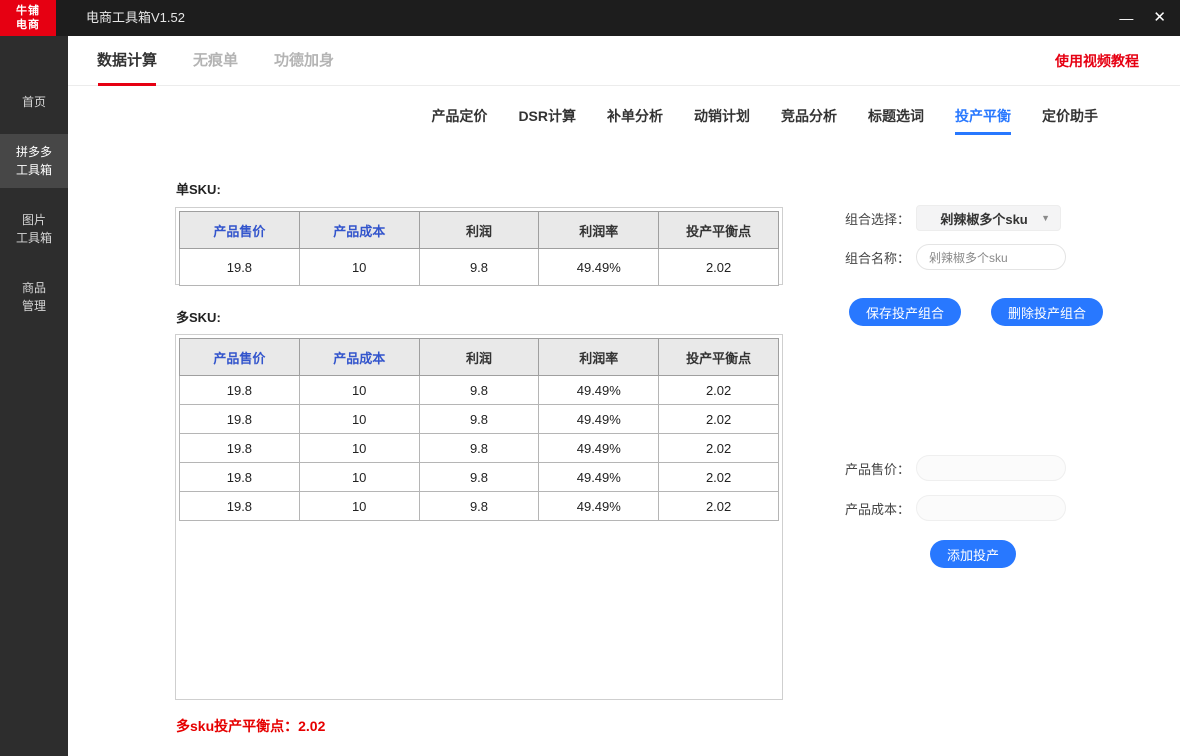 This screenshot has height=756, width=1180. What do you see at coordinates (127, 61) in the screenshot?
I see `top-tab-数据计算: 数据计算` at bounding box center [127, 61].